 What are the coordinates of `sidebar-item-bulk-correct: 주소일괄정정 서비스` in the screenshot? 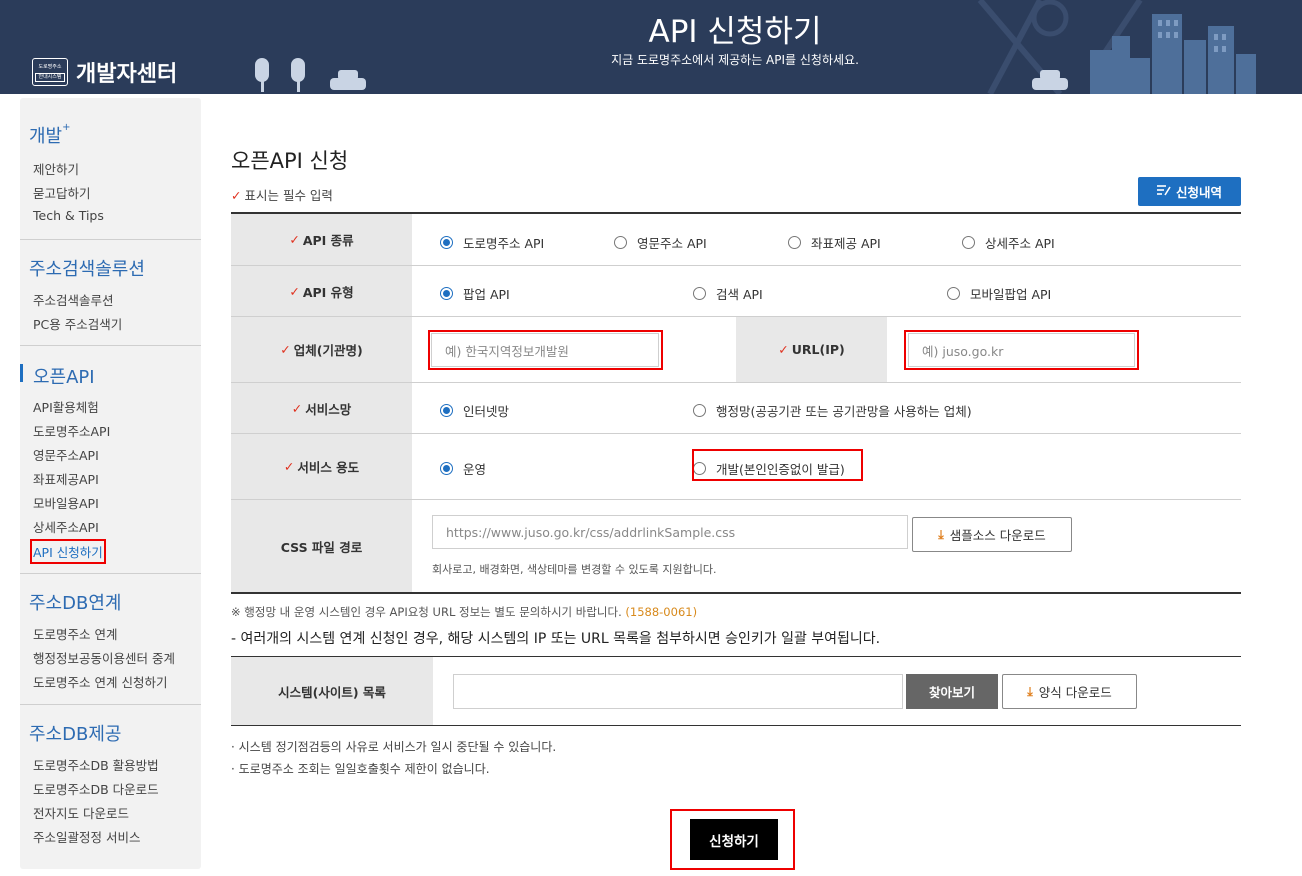 It's located at (86, 836).